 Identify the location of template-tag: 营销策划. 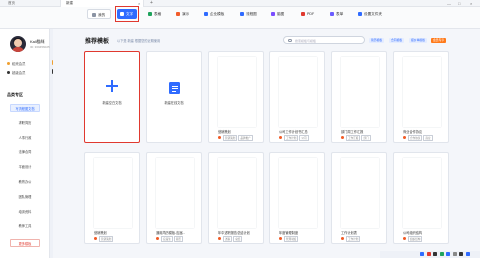
(106, 239).